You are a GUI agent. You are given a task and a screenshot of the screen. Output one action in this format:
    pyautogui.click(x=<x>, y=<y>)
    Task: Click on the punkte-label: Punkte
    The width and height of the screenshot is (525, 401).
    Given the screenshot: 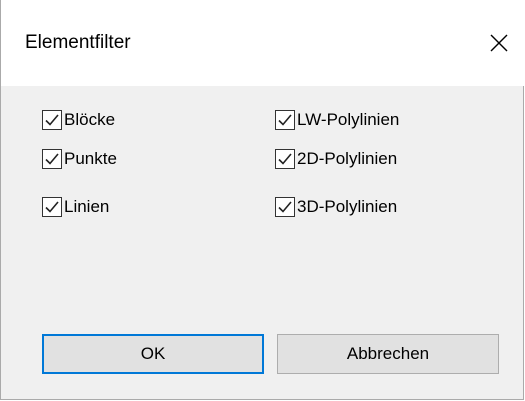 What is the action you would take?
    pyautogui.click(x=90, y=158)
    